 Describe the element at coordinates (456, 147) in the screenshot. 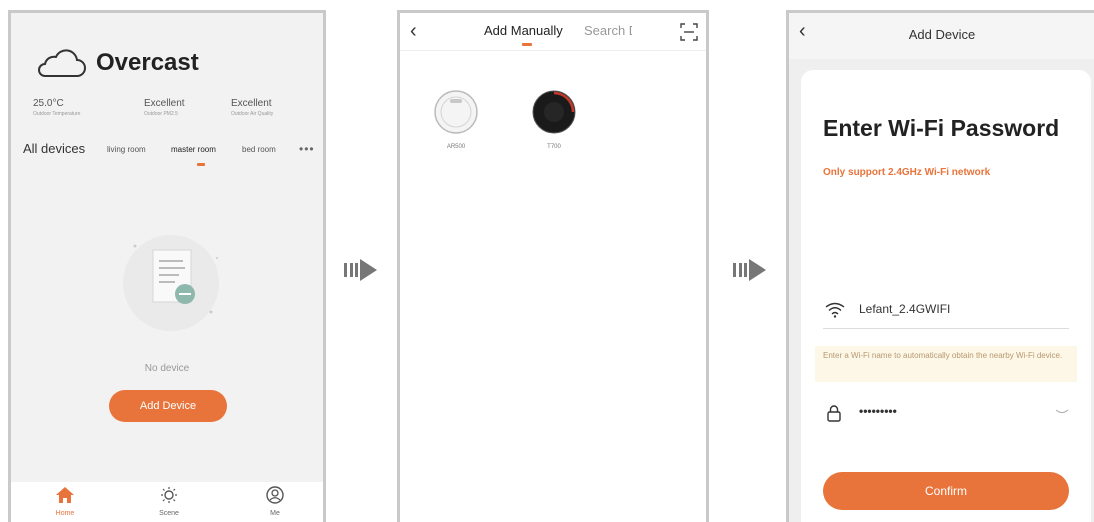

I see `device-name: AR500` at that location.